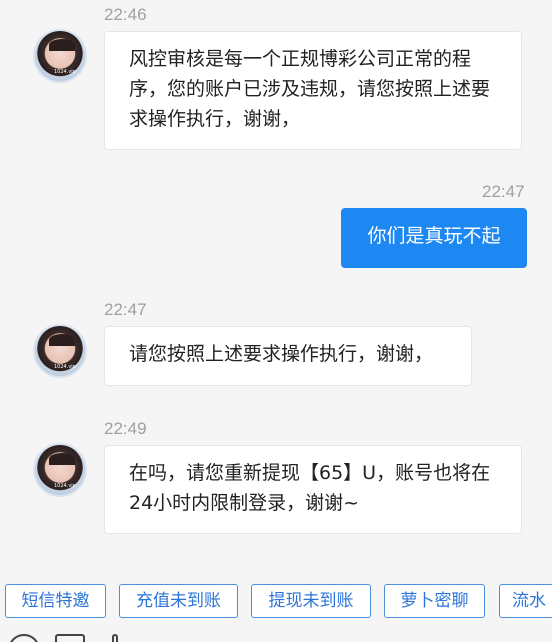 Image resolution: width=552 pixels, height=642 pixels. Describe the element at coordinates (525, 601) in the screenshot. I see `quick-reply-flow-button: 流水` at that location.